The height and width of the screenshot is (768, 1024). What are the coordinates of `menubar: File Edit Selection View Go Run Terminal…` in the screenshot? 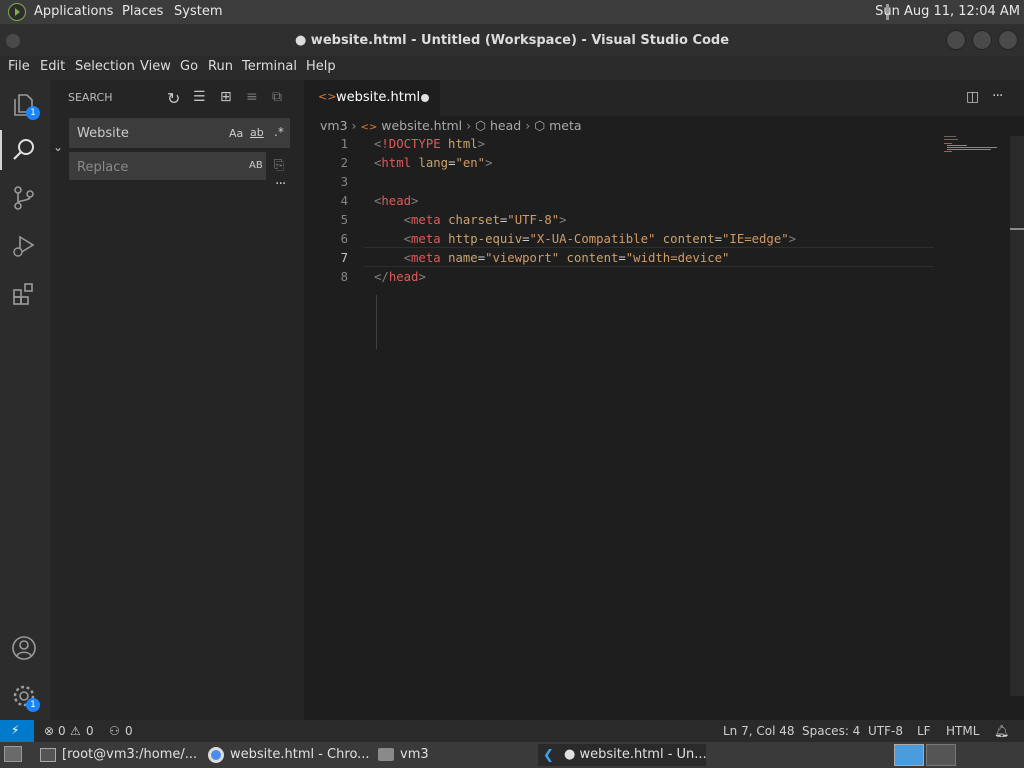 It's located at (512, 68).